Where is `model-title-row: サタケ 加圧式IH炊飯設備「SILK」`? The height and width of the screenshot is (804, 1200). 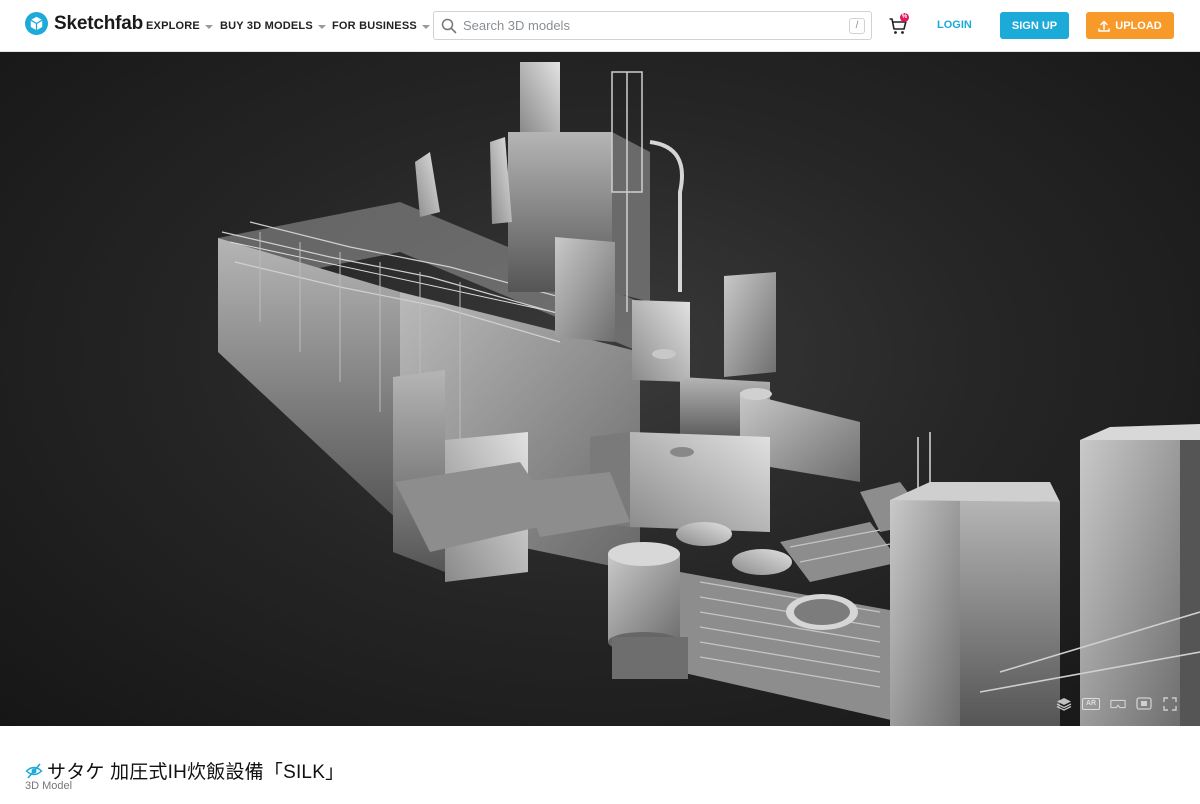 model-title-row: サタケ 加圧式IH炊飯設備「SILK」 is located at coordinates (184, 770).